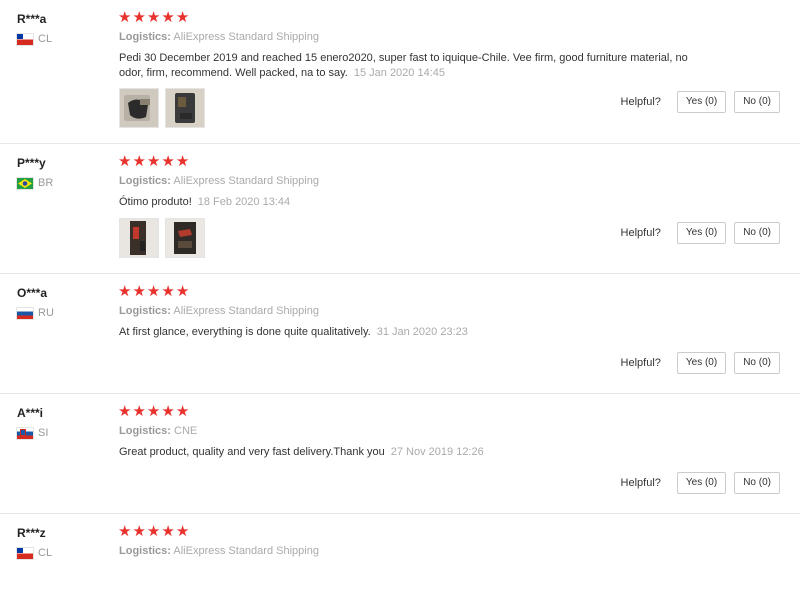 This screenshot has width=800, height=594. What do you see at coordinates (30, 413) in the screenshot?
I see `reviewer-name: A***i` at bounding box center [30, 413].